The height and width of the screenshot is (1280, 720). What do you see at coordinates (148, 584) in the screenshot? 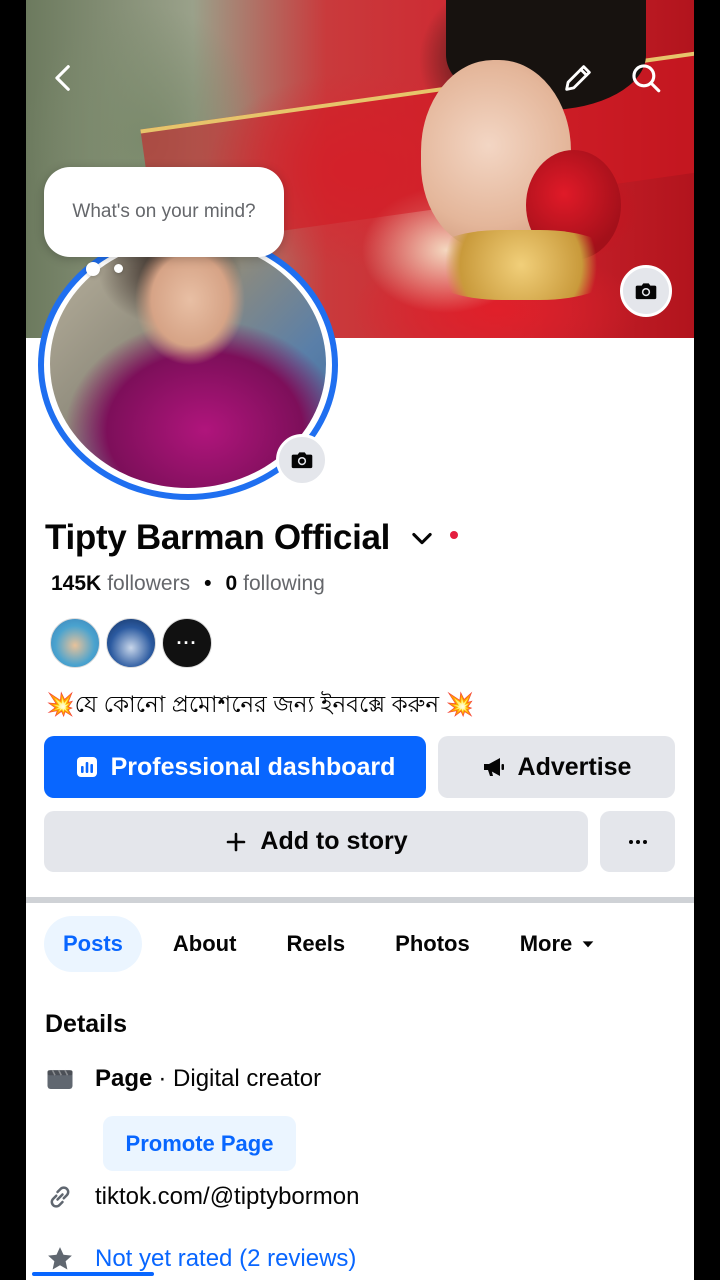
I see `followers-label: followers` at bounding box center [148, 584].